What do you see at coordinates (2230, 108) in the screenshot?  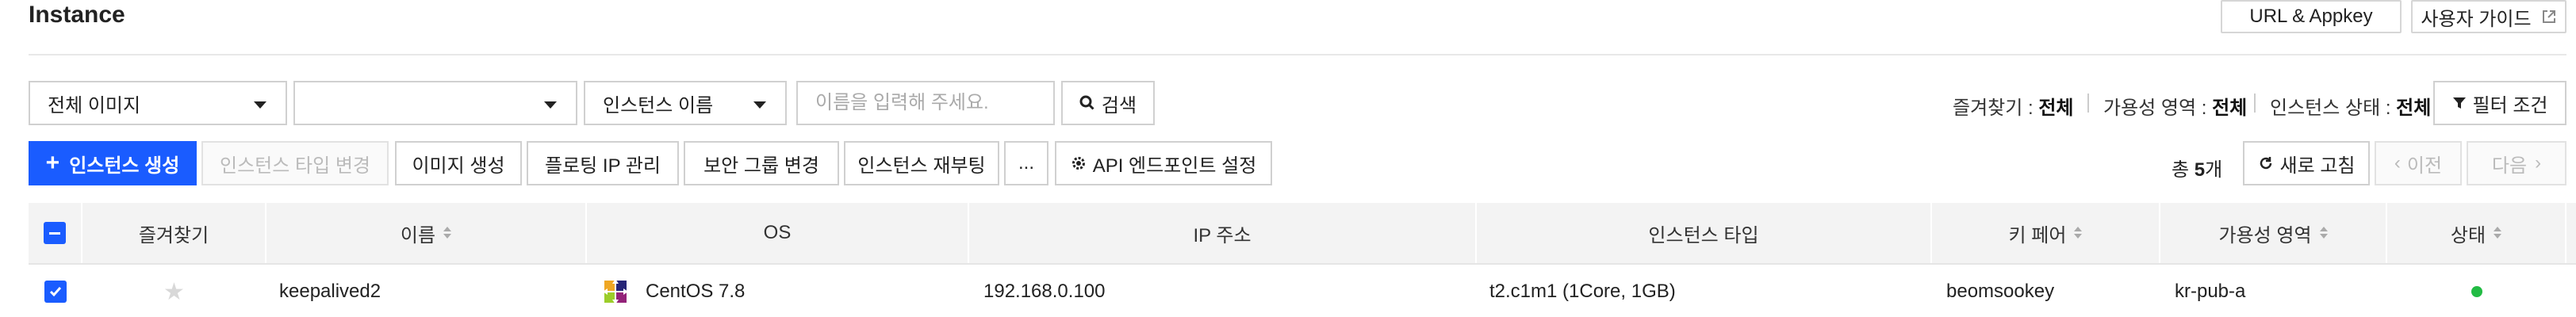 I see `zone-filter-value: 전체` at bounding box center [2230, 108].